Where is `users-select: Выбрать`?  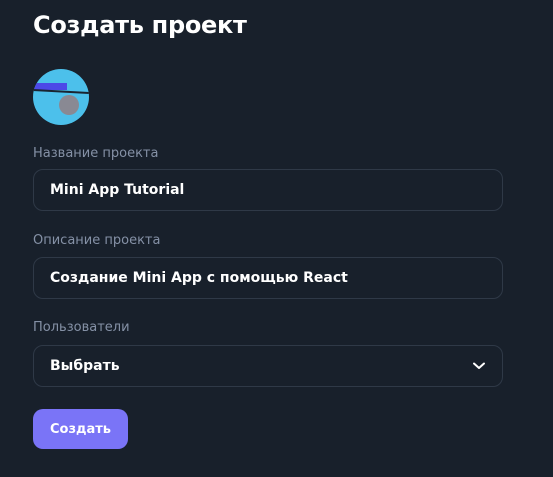 users-select: Выбрать is located at coordinates (268, 366).